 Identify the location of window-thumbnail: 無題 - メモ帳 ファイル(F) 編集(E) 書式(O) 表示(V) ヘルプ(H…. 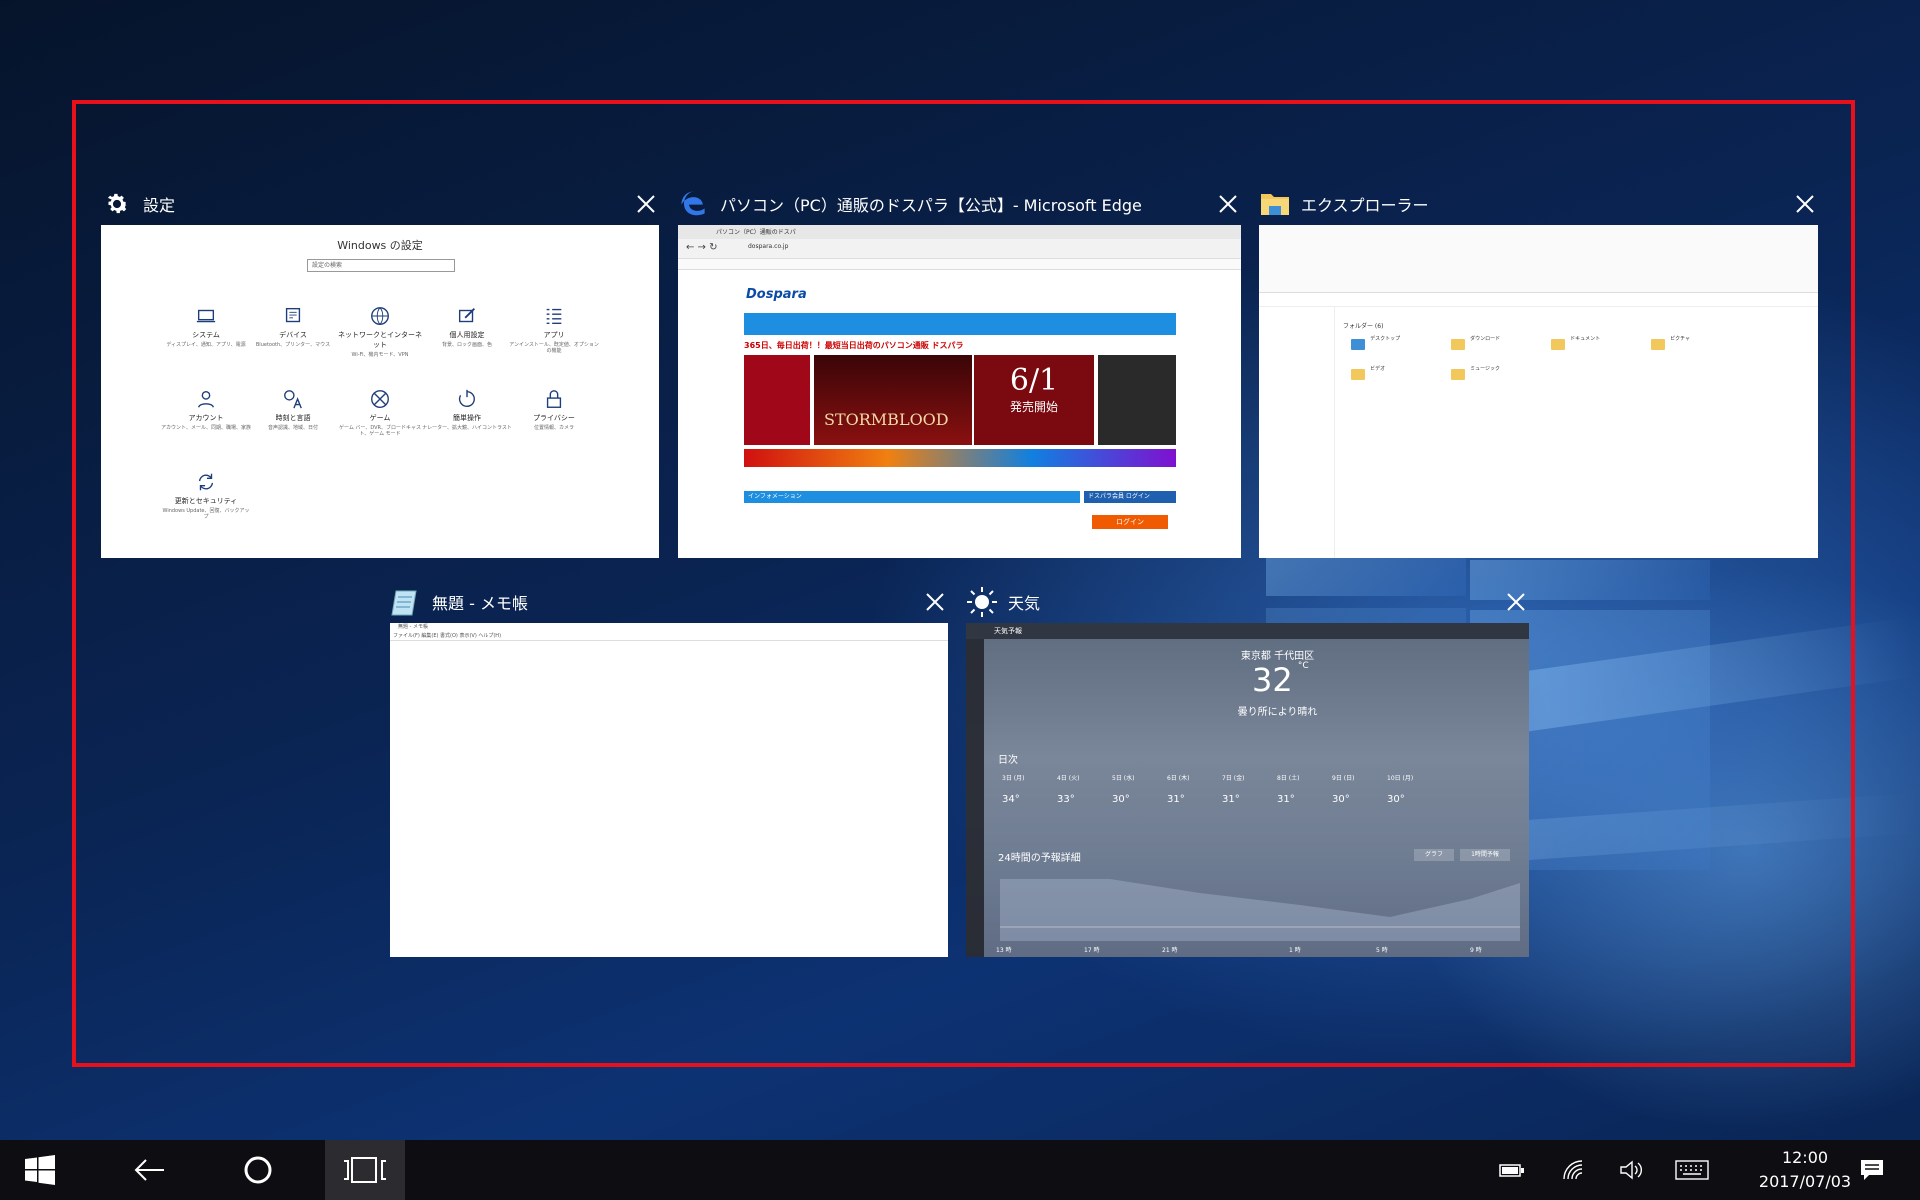
(669, 790).